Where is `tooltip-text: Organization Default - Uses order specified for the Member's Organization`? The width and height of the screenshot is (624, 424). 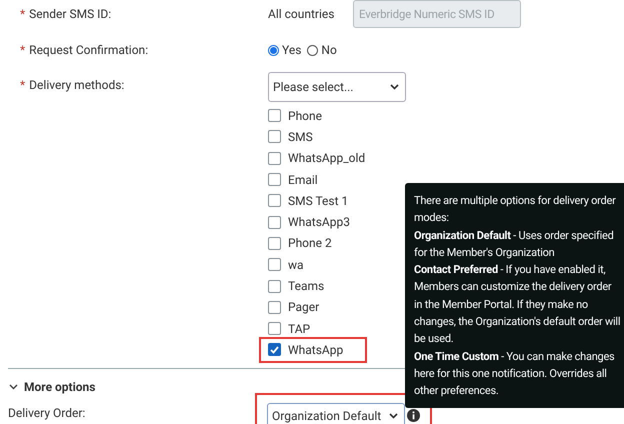
tooltip-text: Organization Default - Uses order specified for the Member's Organization is located at coordinates (514, 244).